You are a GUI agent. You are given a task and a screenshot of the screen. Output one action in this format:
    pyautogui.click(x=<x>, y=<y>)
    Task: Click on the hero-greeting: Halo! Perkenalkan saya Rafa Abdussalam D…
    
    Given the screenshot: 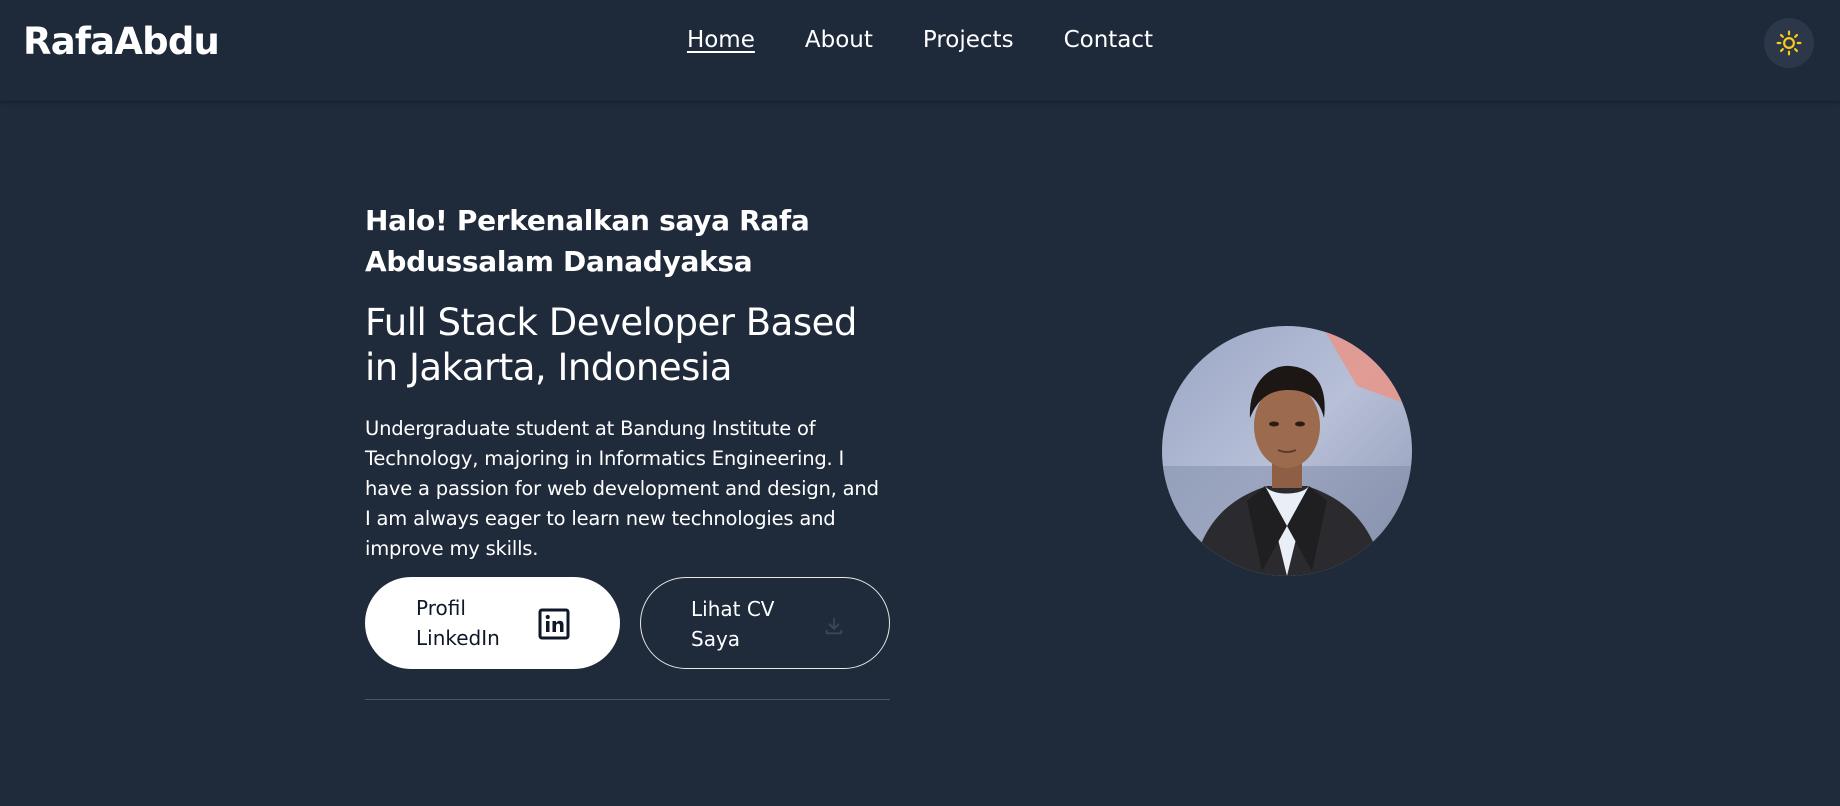 What is the action you would take?
    pyautogui.click(x=587, y=241)
    